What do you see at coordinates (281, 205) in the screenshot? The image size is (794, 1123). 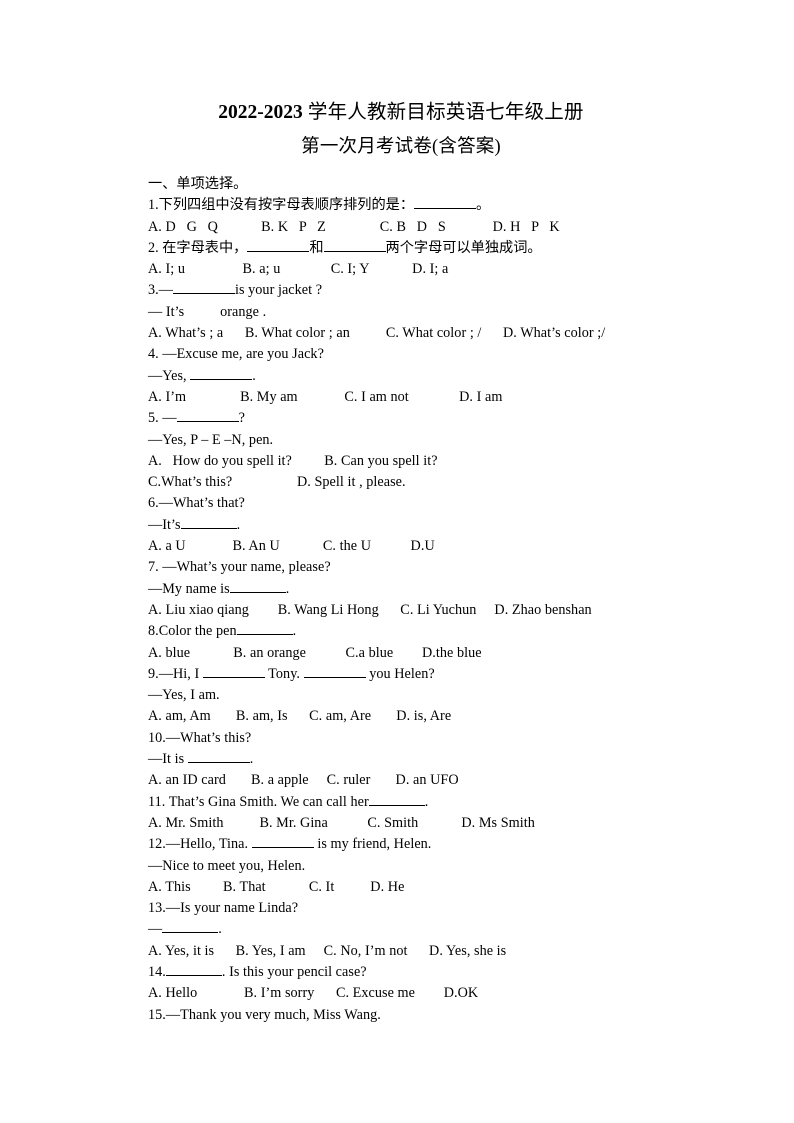 I see `question-1-stem-text: 1.下列四组中没有按字母表顺序排列的是：` at bounding box center [281, 205].